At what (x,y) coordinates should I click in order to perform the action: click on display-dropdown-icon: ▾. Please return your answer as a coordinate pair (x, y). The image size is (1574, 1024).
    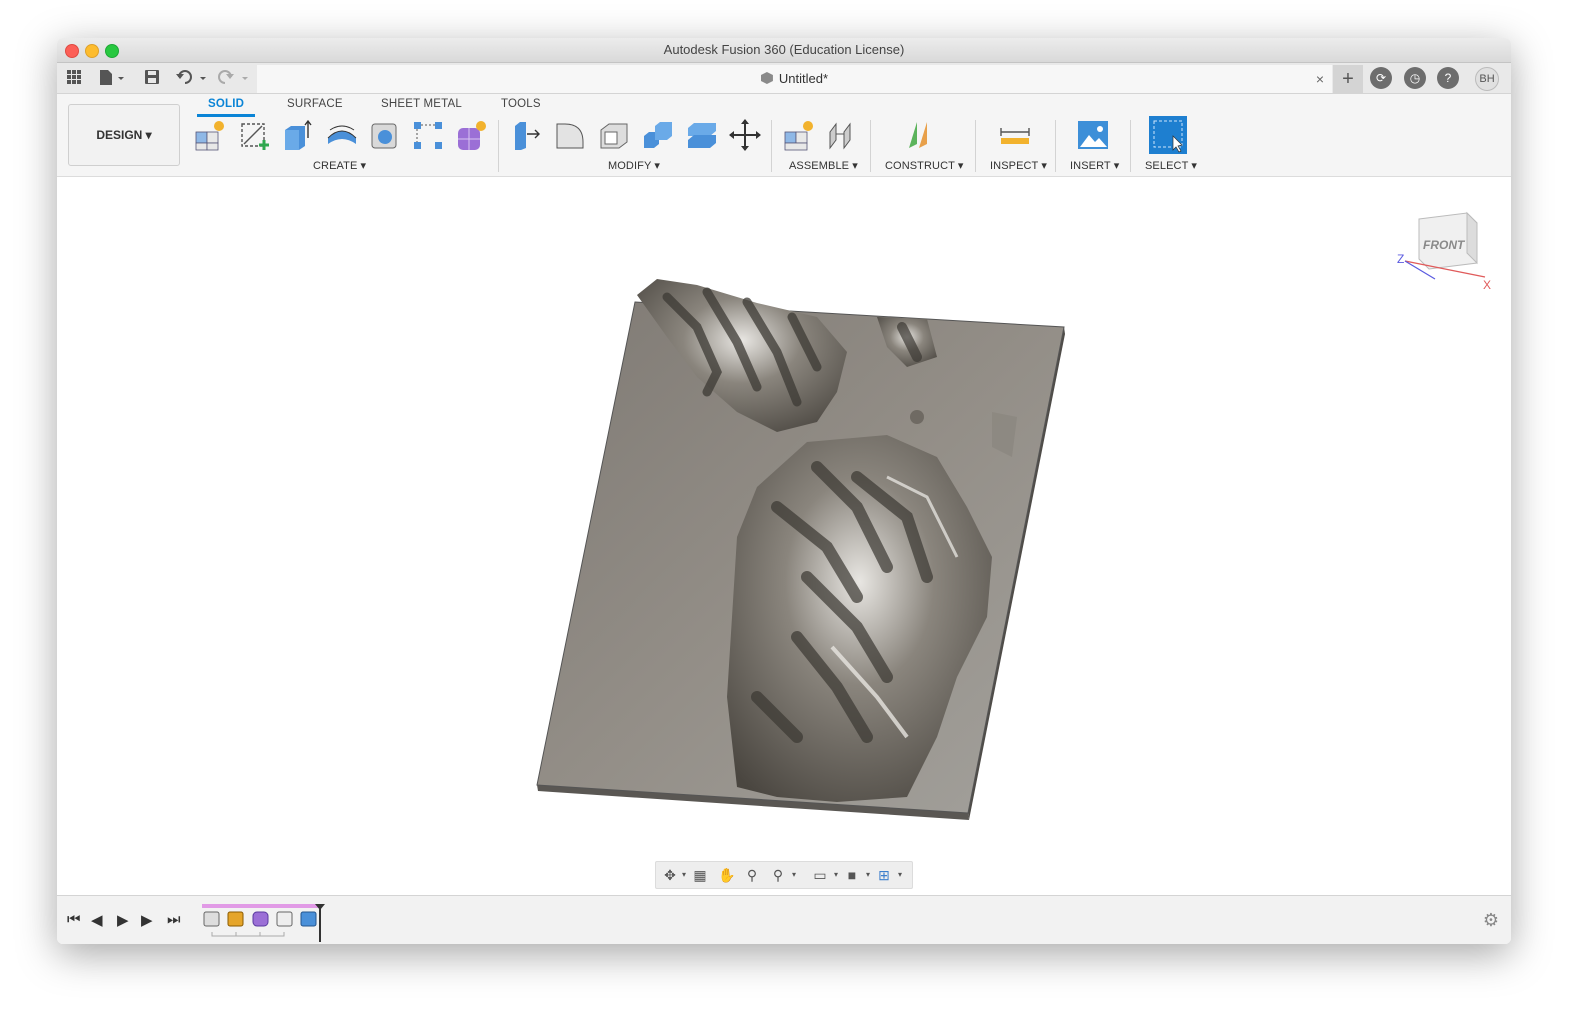
    Looking at the image, I should click on (836, 875).